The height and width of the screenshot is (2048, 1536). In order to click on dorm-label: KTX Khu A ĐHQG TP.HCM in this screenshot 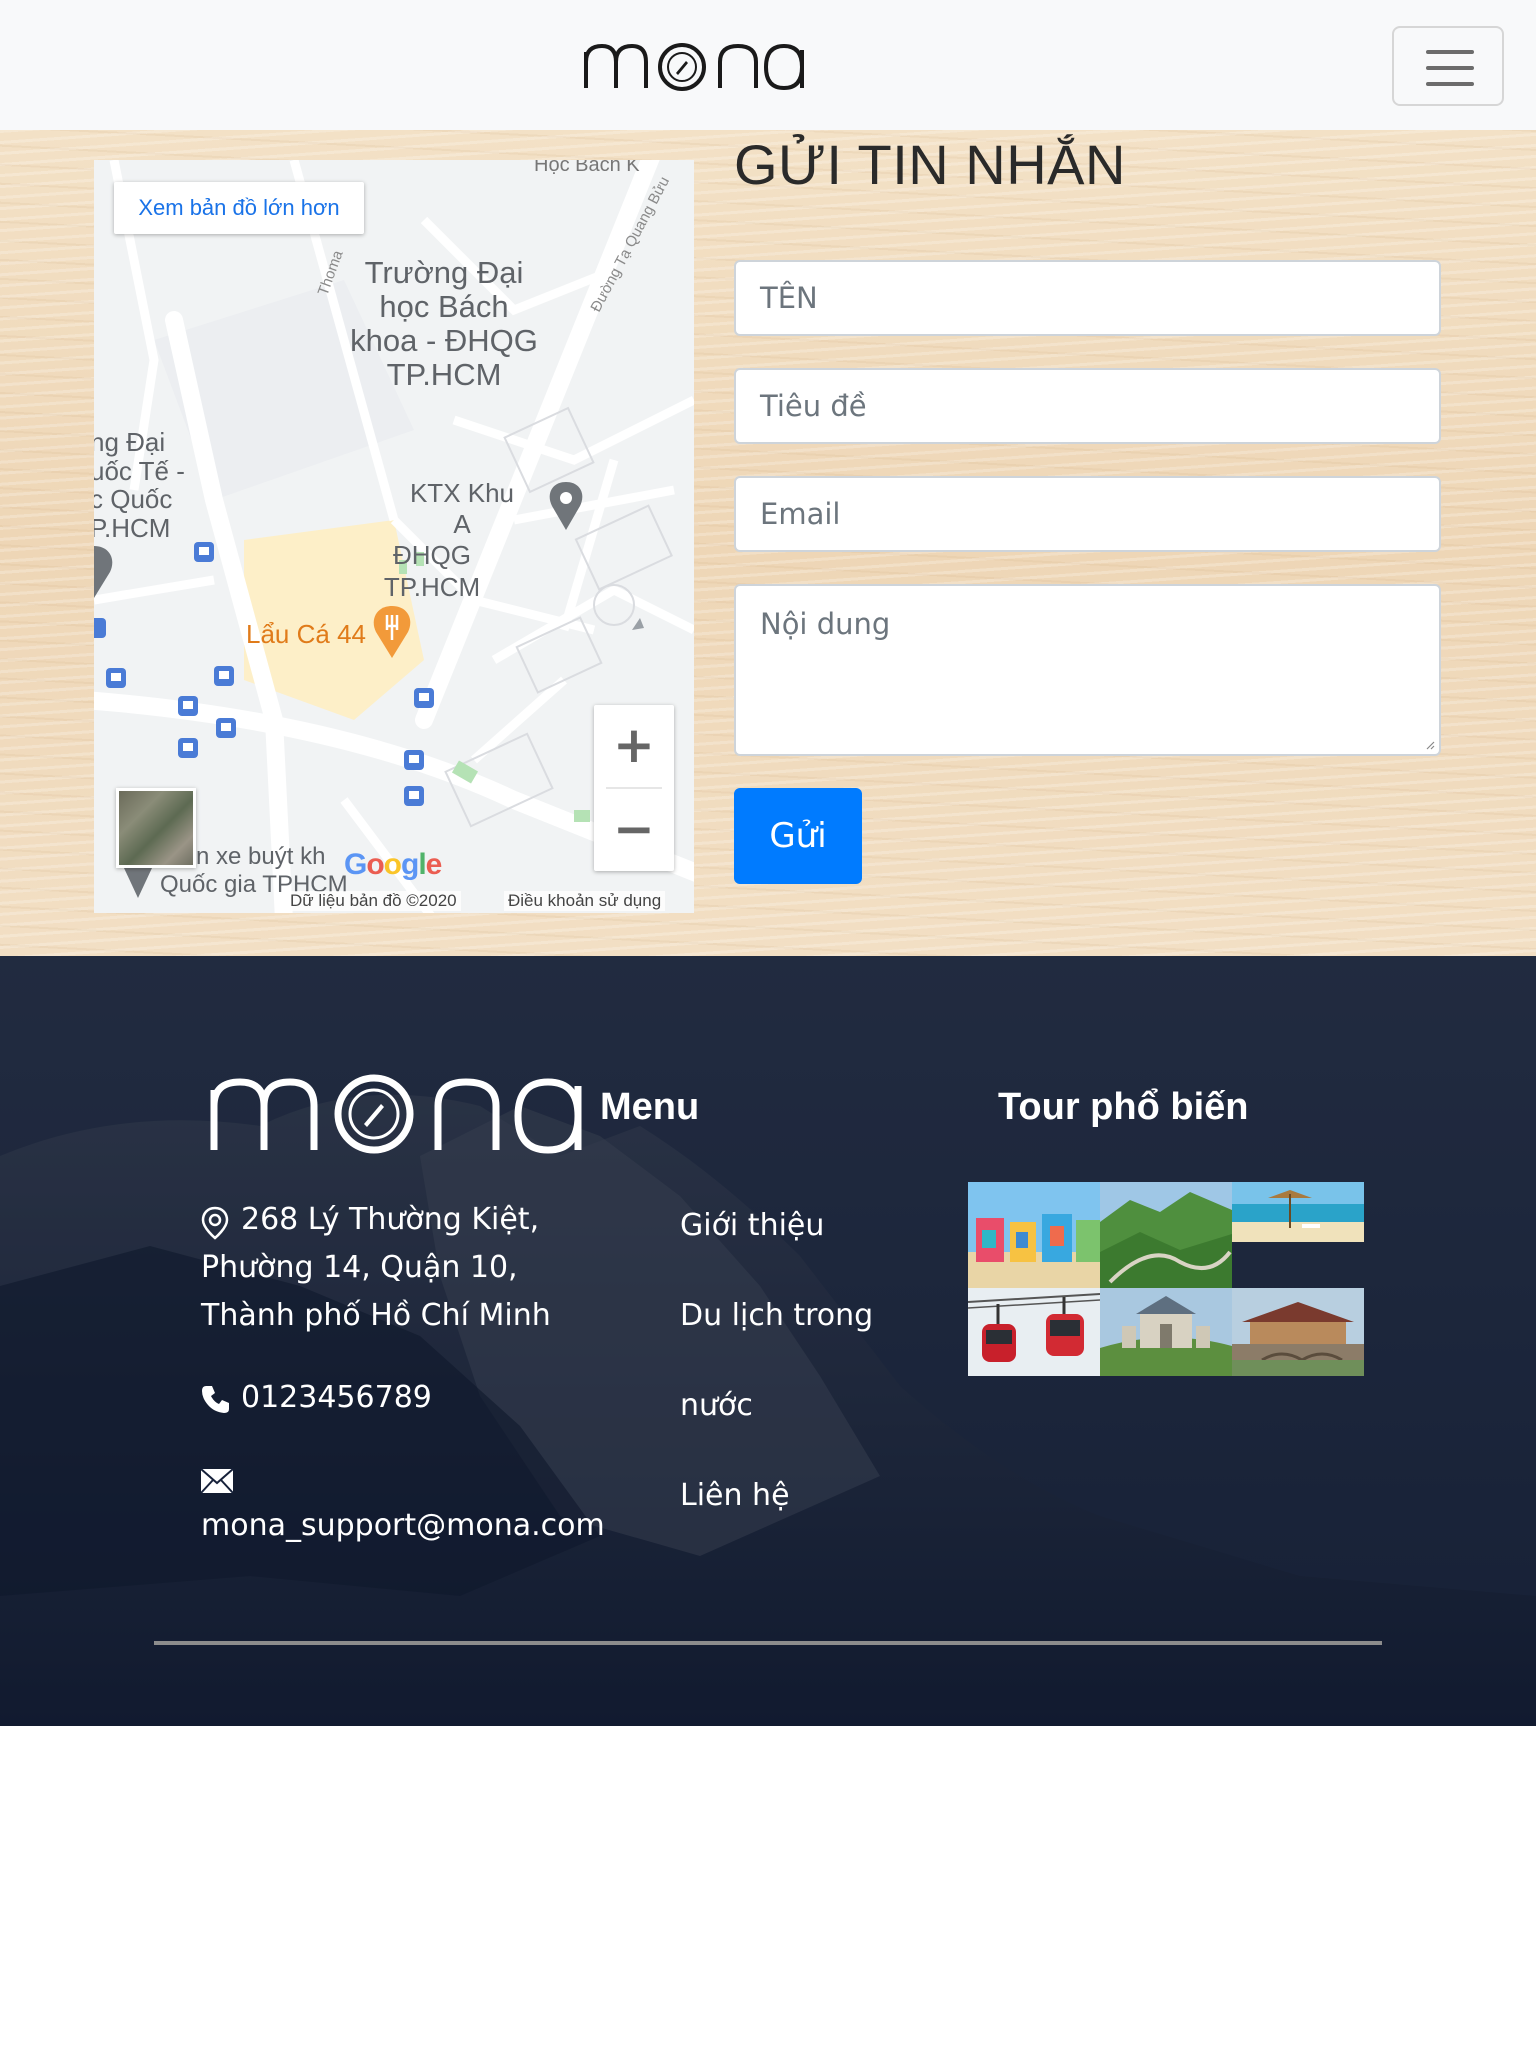, I will do `click(449, 540)`.